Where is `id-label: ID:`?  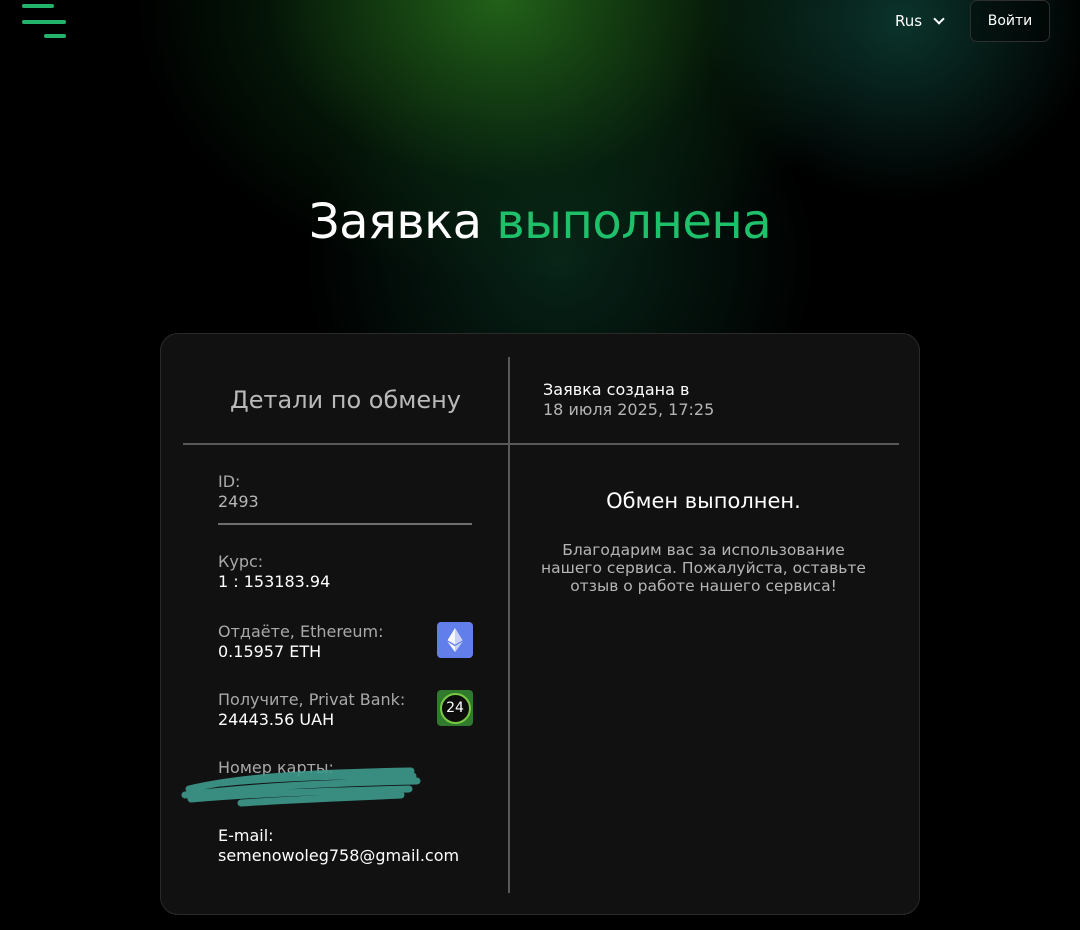
id-label: ID: is located at coordinates (229, 481).